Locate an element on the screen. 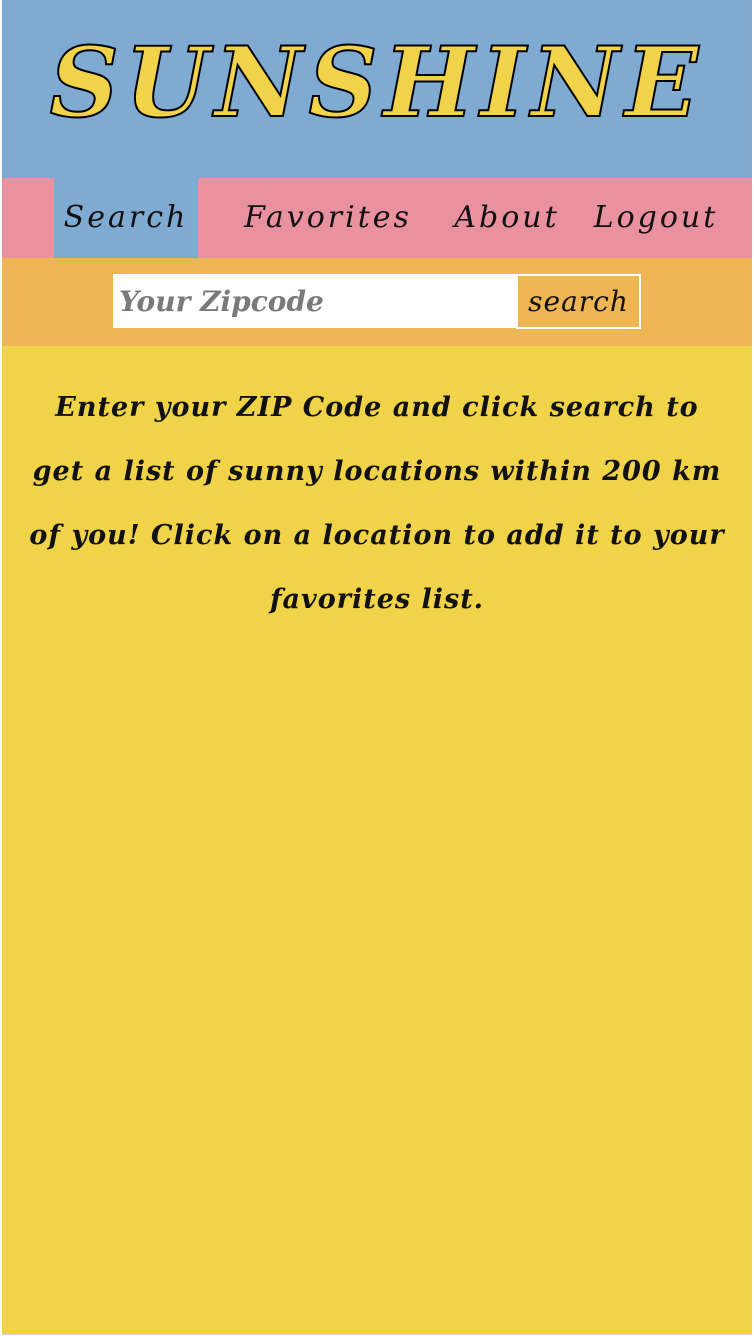 This screenshot has width=754, height=1336. search-button: search is located at coordinates (578, 301).